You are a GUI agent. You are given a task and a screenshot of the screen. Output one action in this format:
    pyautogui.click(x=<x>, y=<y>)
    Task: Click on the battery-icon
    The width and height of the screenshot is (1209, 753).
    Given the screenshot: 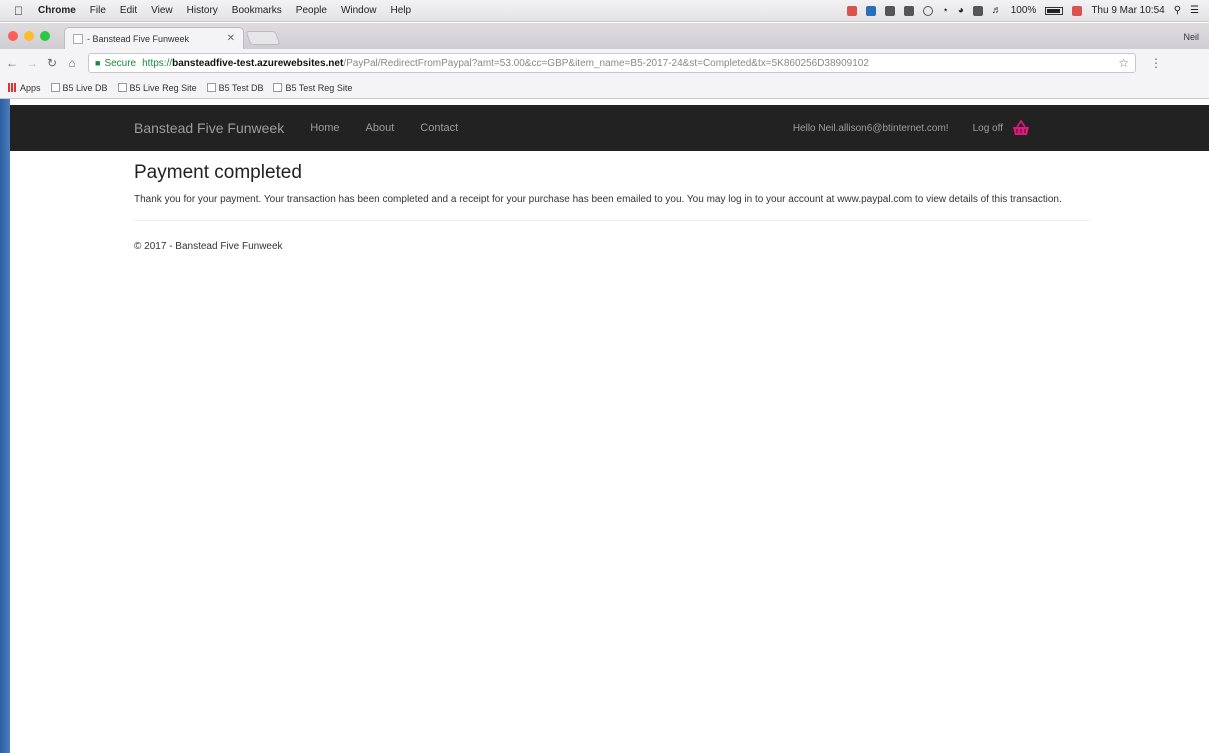 What is the action you would take?
    pyautogui.click(x=1054, y=10)
    